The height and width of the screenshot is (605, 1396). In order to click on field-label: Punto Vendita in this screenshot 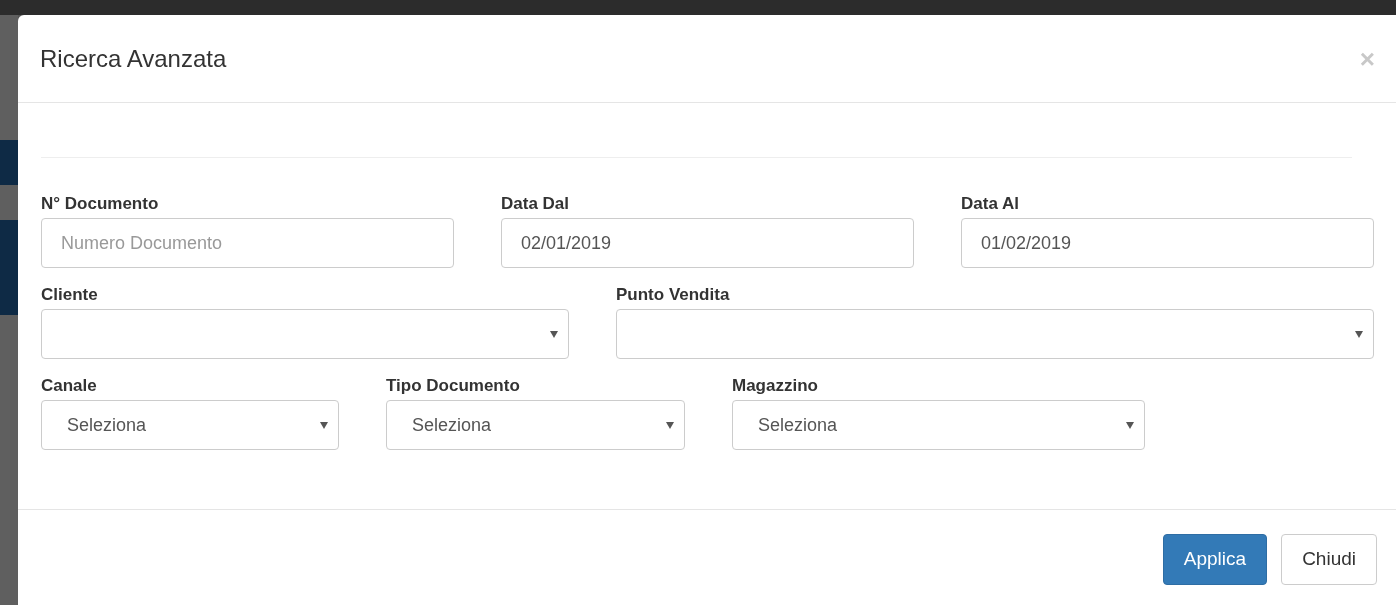, I will do `click(673, 295)`.